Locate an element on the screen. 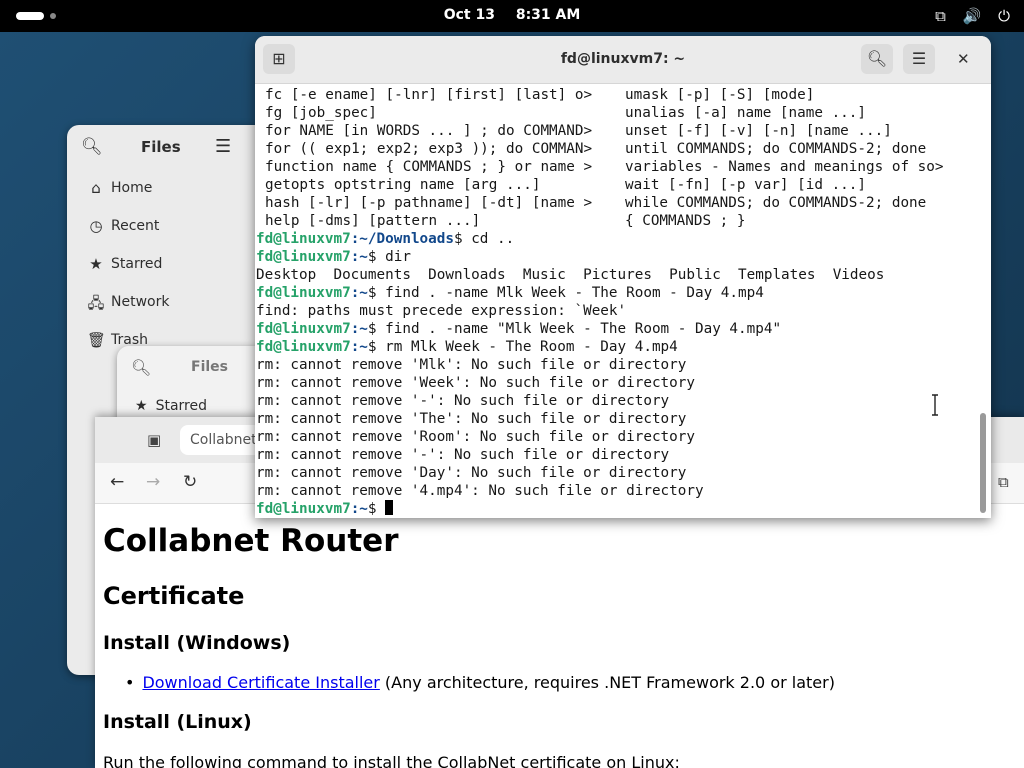 This screenshot has width=1024, height=768. help-right-cell: until COMMANDS; do COMMANDS-2; done is located at coordinates (776, 149).